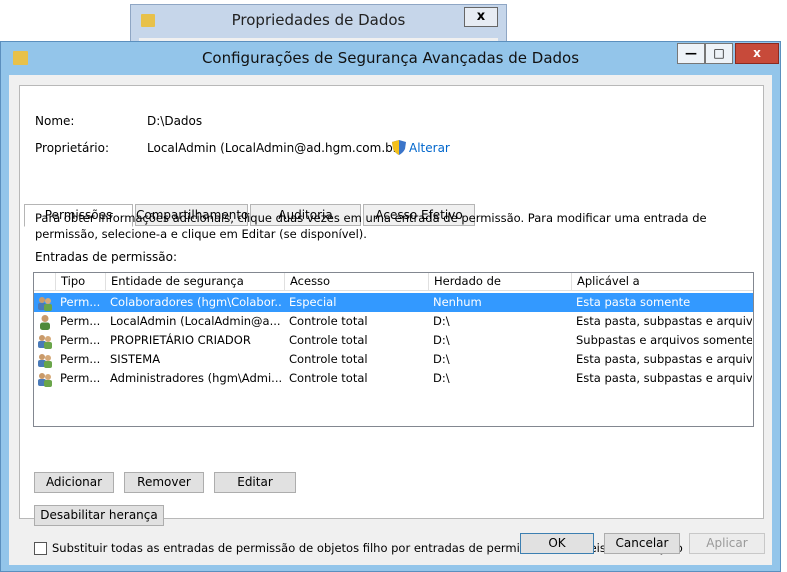 This screenshot has width=787, height=572. I want to click on add-button: Adicionar, so click(74, 482).